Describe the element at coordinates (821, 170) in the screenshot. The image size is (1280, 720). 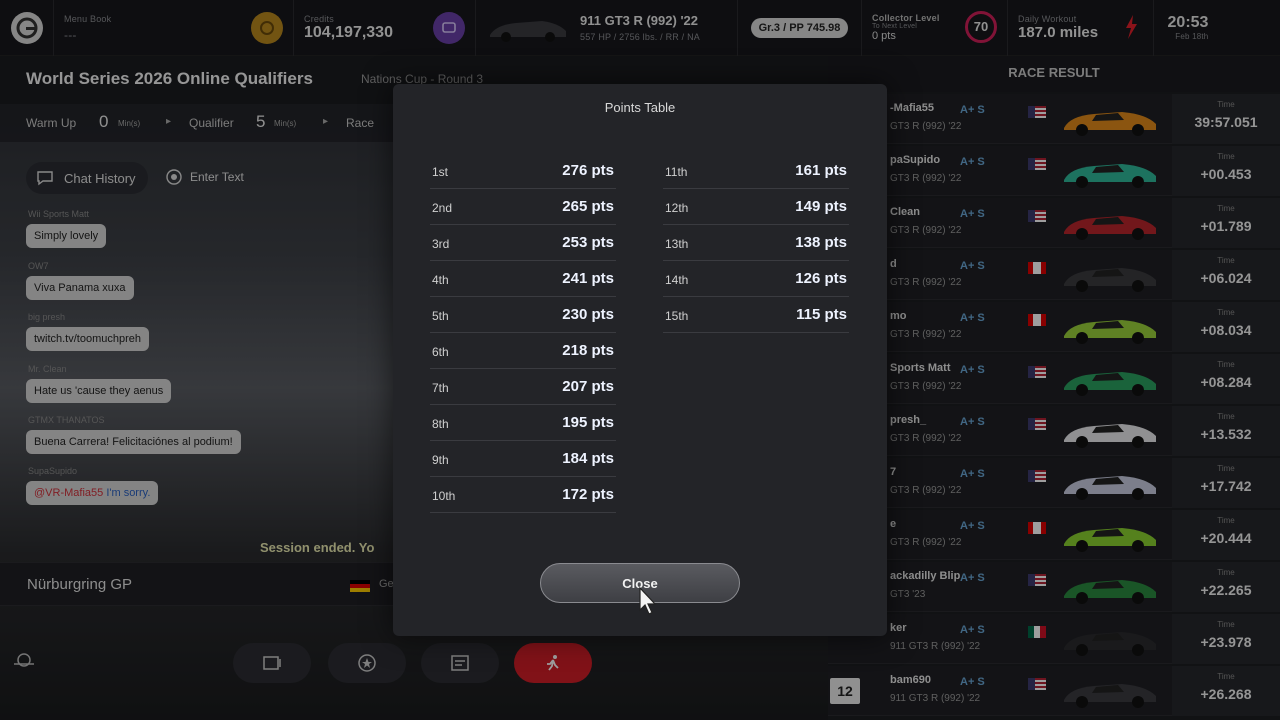
I see `points-value: 161 pts` at that location.